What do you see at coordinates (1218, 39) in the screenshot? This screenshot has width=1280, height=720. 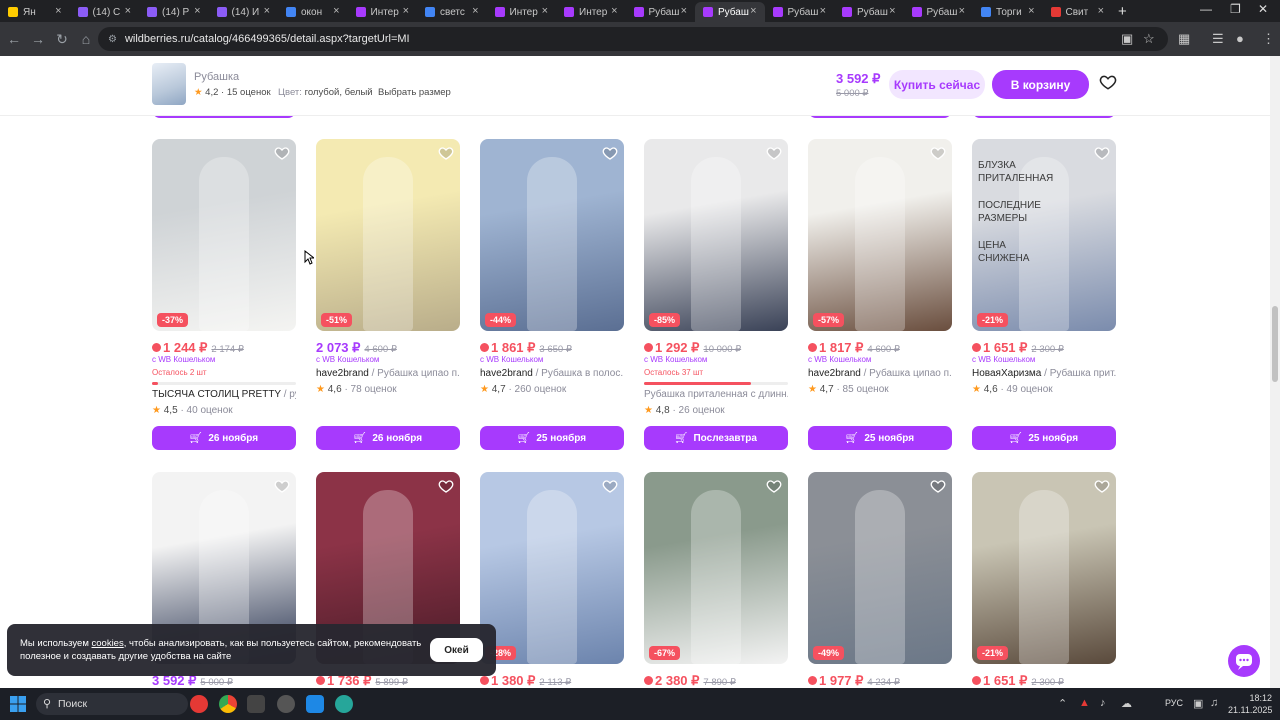 I see `media-icon: ☰` at bounding box center [1218, 39].